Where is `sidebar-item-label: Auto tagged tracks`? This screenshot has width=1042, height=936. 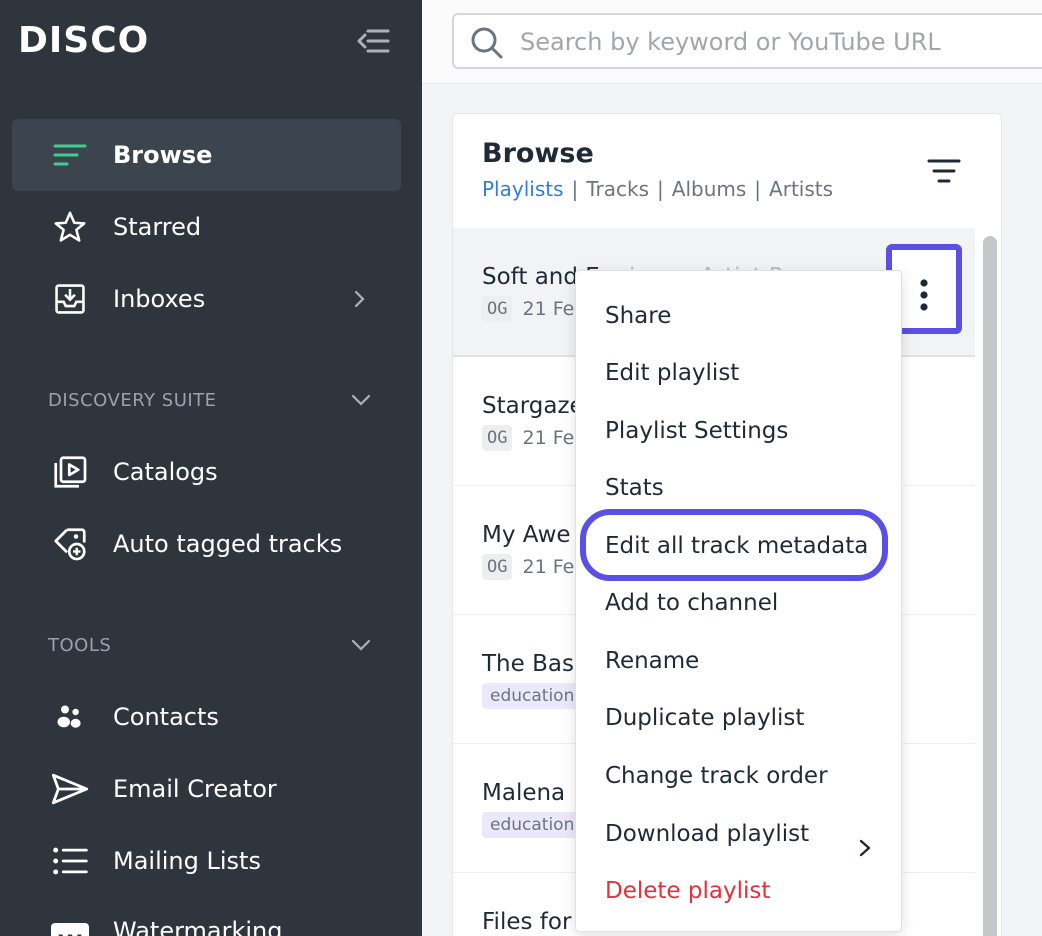 sidebar-item-label: Auto tagged tracks is located at coordinates (228, 544).